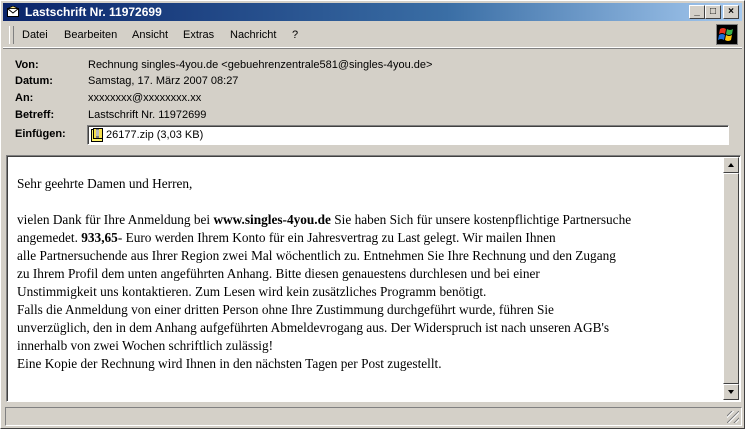  Describe the element at coordinates (93, 12) in the screenshot. I see `window-title: Lastschrift Nr. 11972699` at that location.